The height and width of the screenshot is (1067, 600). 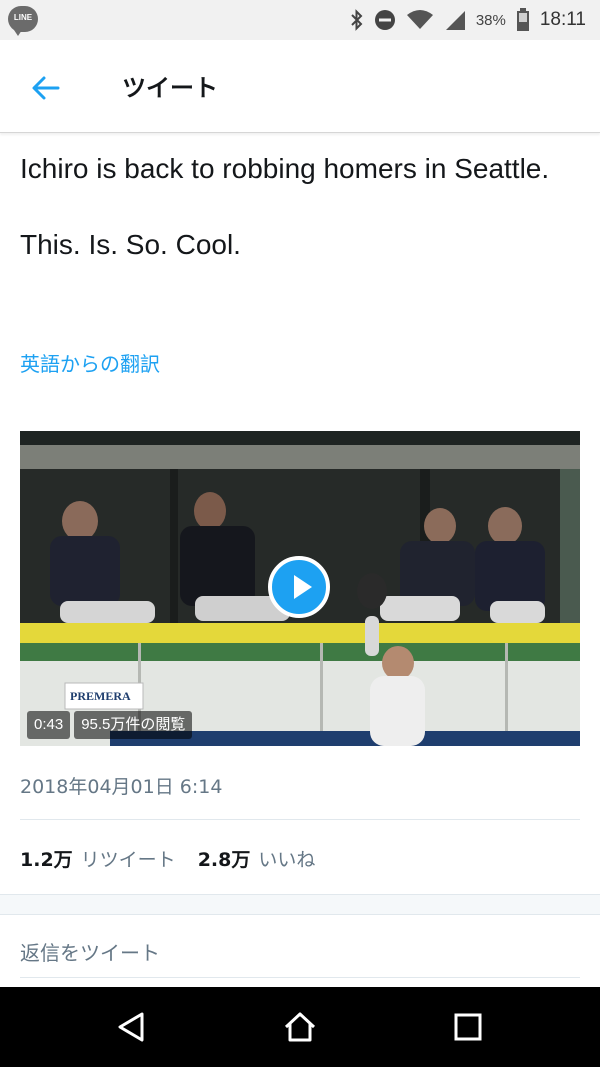 I want to click on translate-link: 英語からの翻訳, so click(x=90, y=362).